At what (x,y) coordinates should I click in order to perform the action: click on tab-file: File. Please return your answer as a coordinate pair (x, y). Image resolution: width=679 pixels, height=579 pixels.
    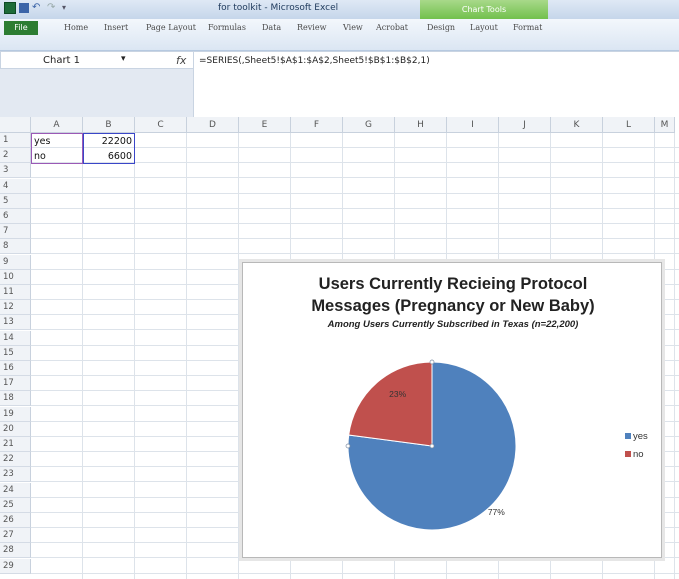
    Looking at the image, I should click on (21, 28).